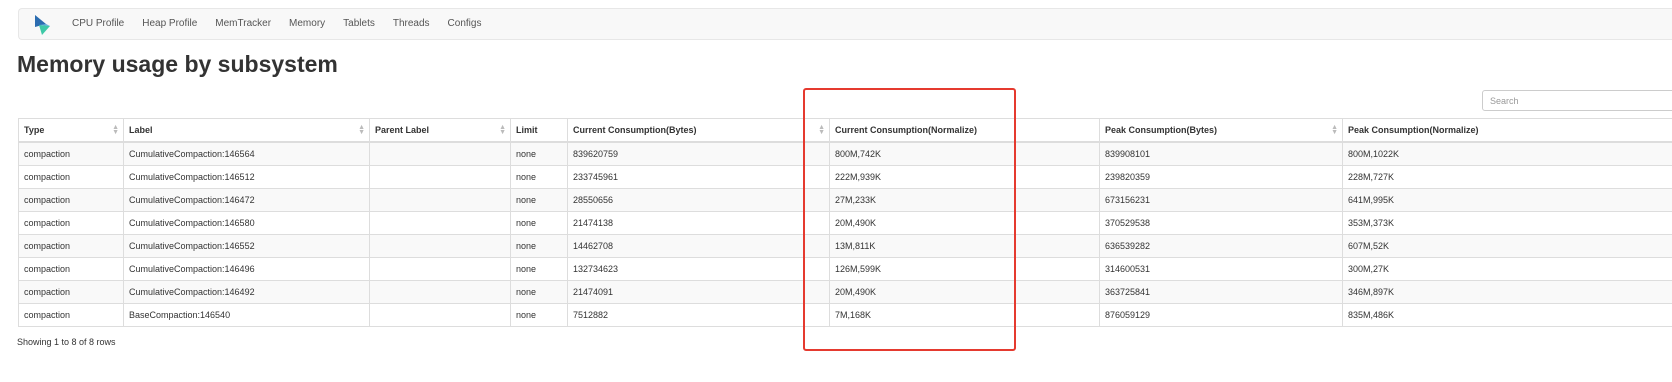  What do you see at coordinates (246, 223) in the screenshot?
I see `cell-label: CumulativeCompaction:146580` at bounding box center [246, 223].